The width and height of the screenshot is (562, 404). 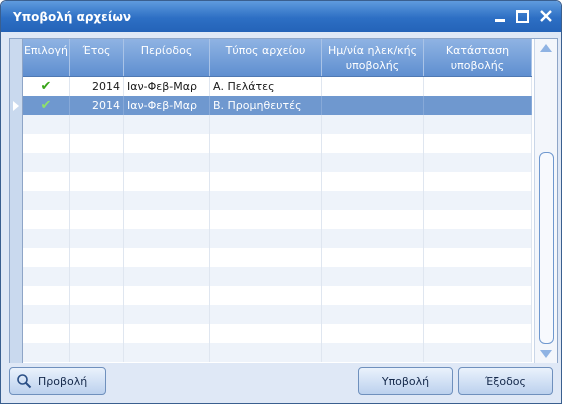 I want to click on submit-button: Υποβολή, so click(x=405, y=381).